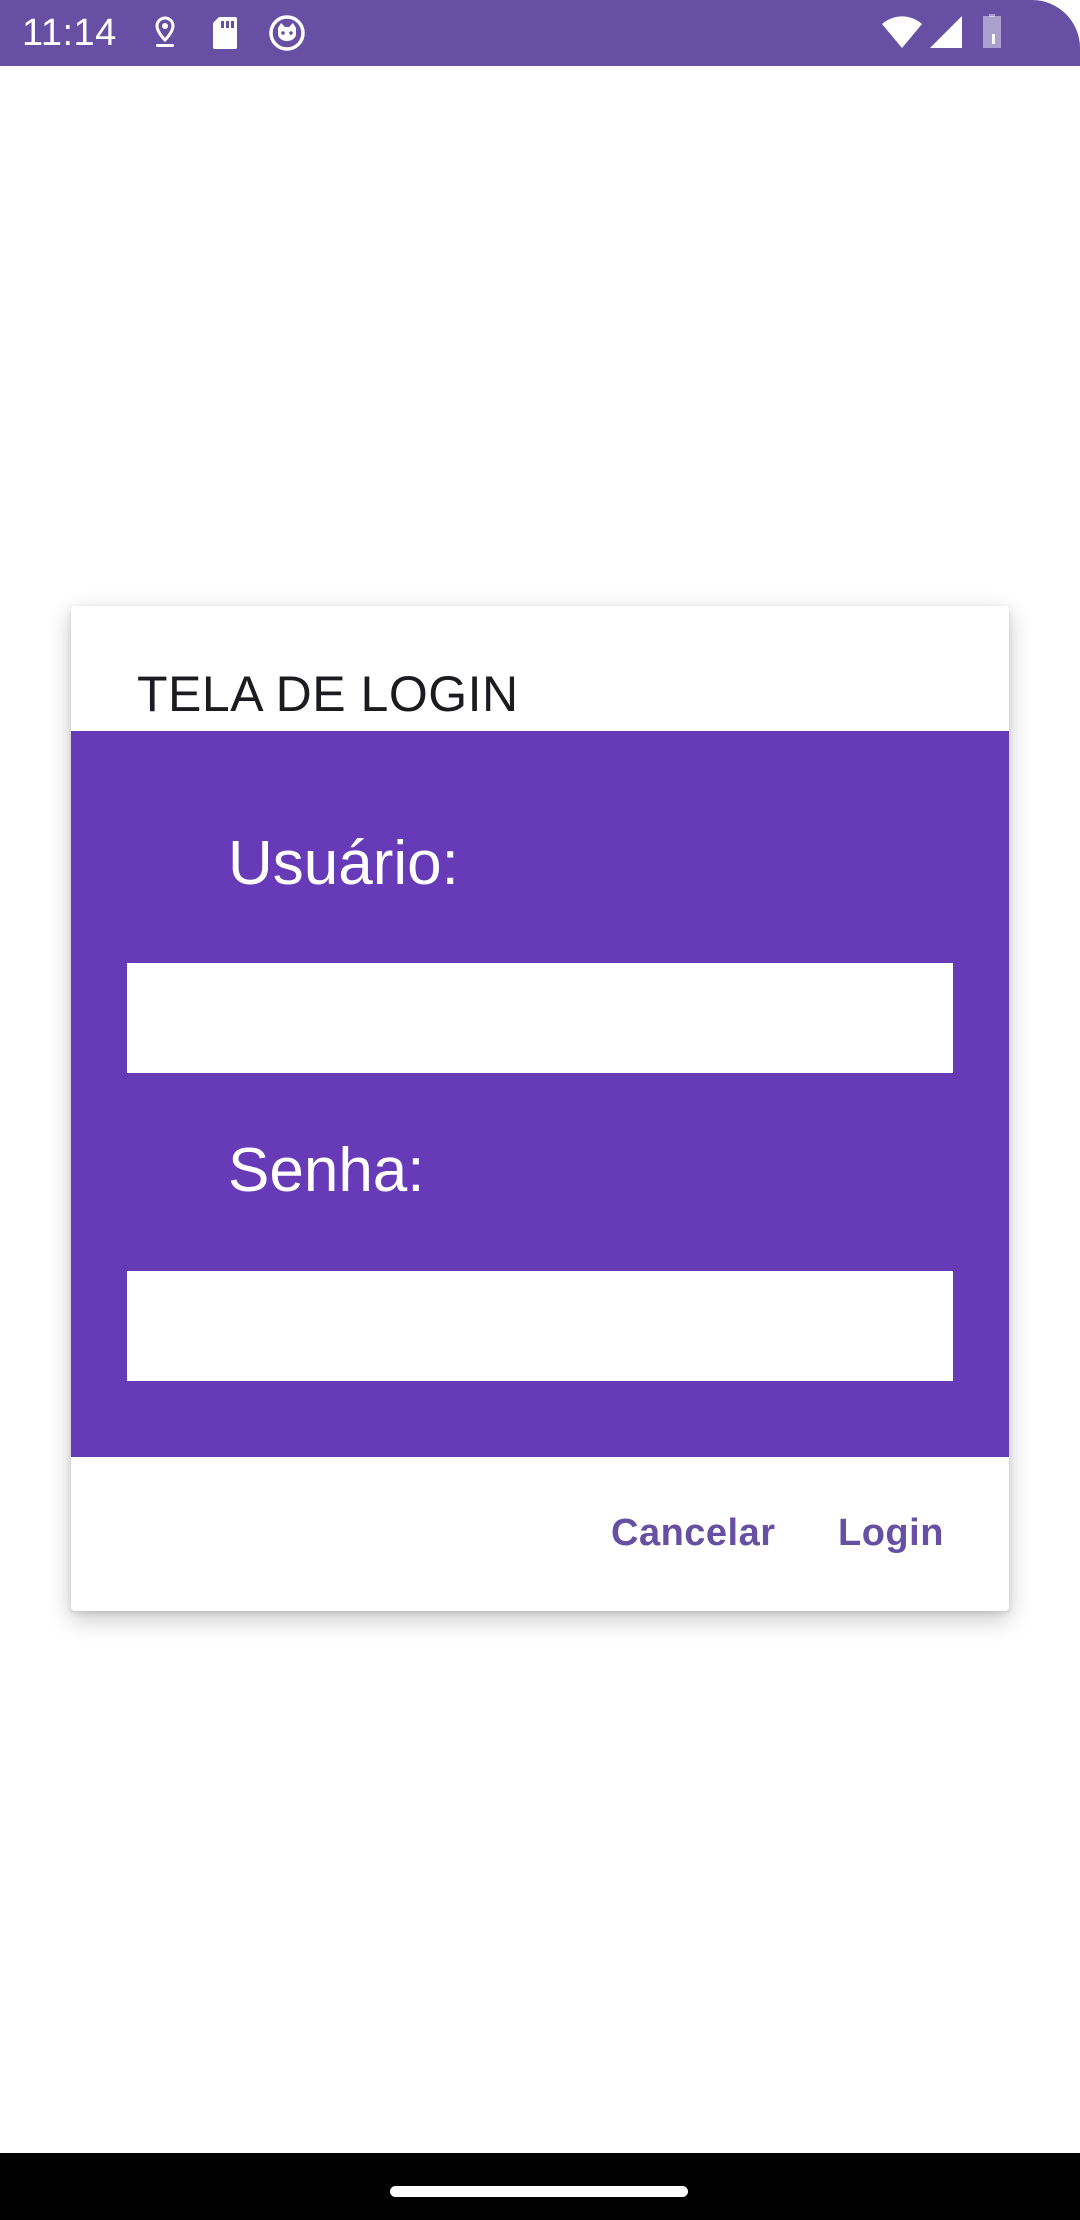 Image resolution: width=1080 pixels, height=2220 pixels. What do you see at coordinates (693, 1533) in the screenshot?
I see `cancel-button: Cancelar` at bounding box center [693, 1533].